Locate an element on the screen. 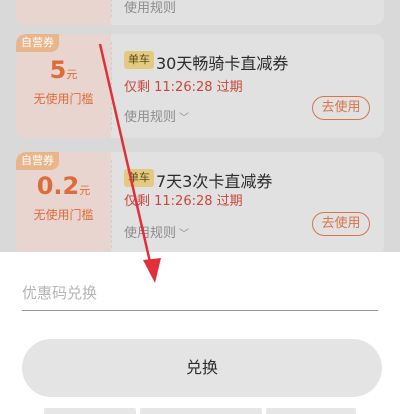 The width and height of the screenshot is (400, 414). coupon-amount-panel is located at coordinates (63, 12).